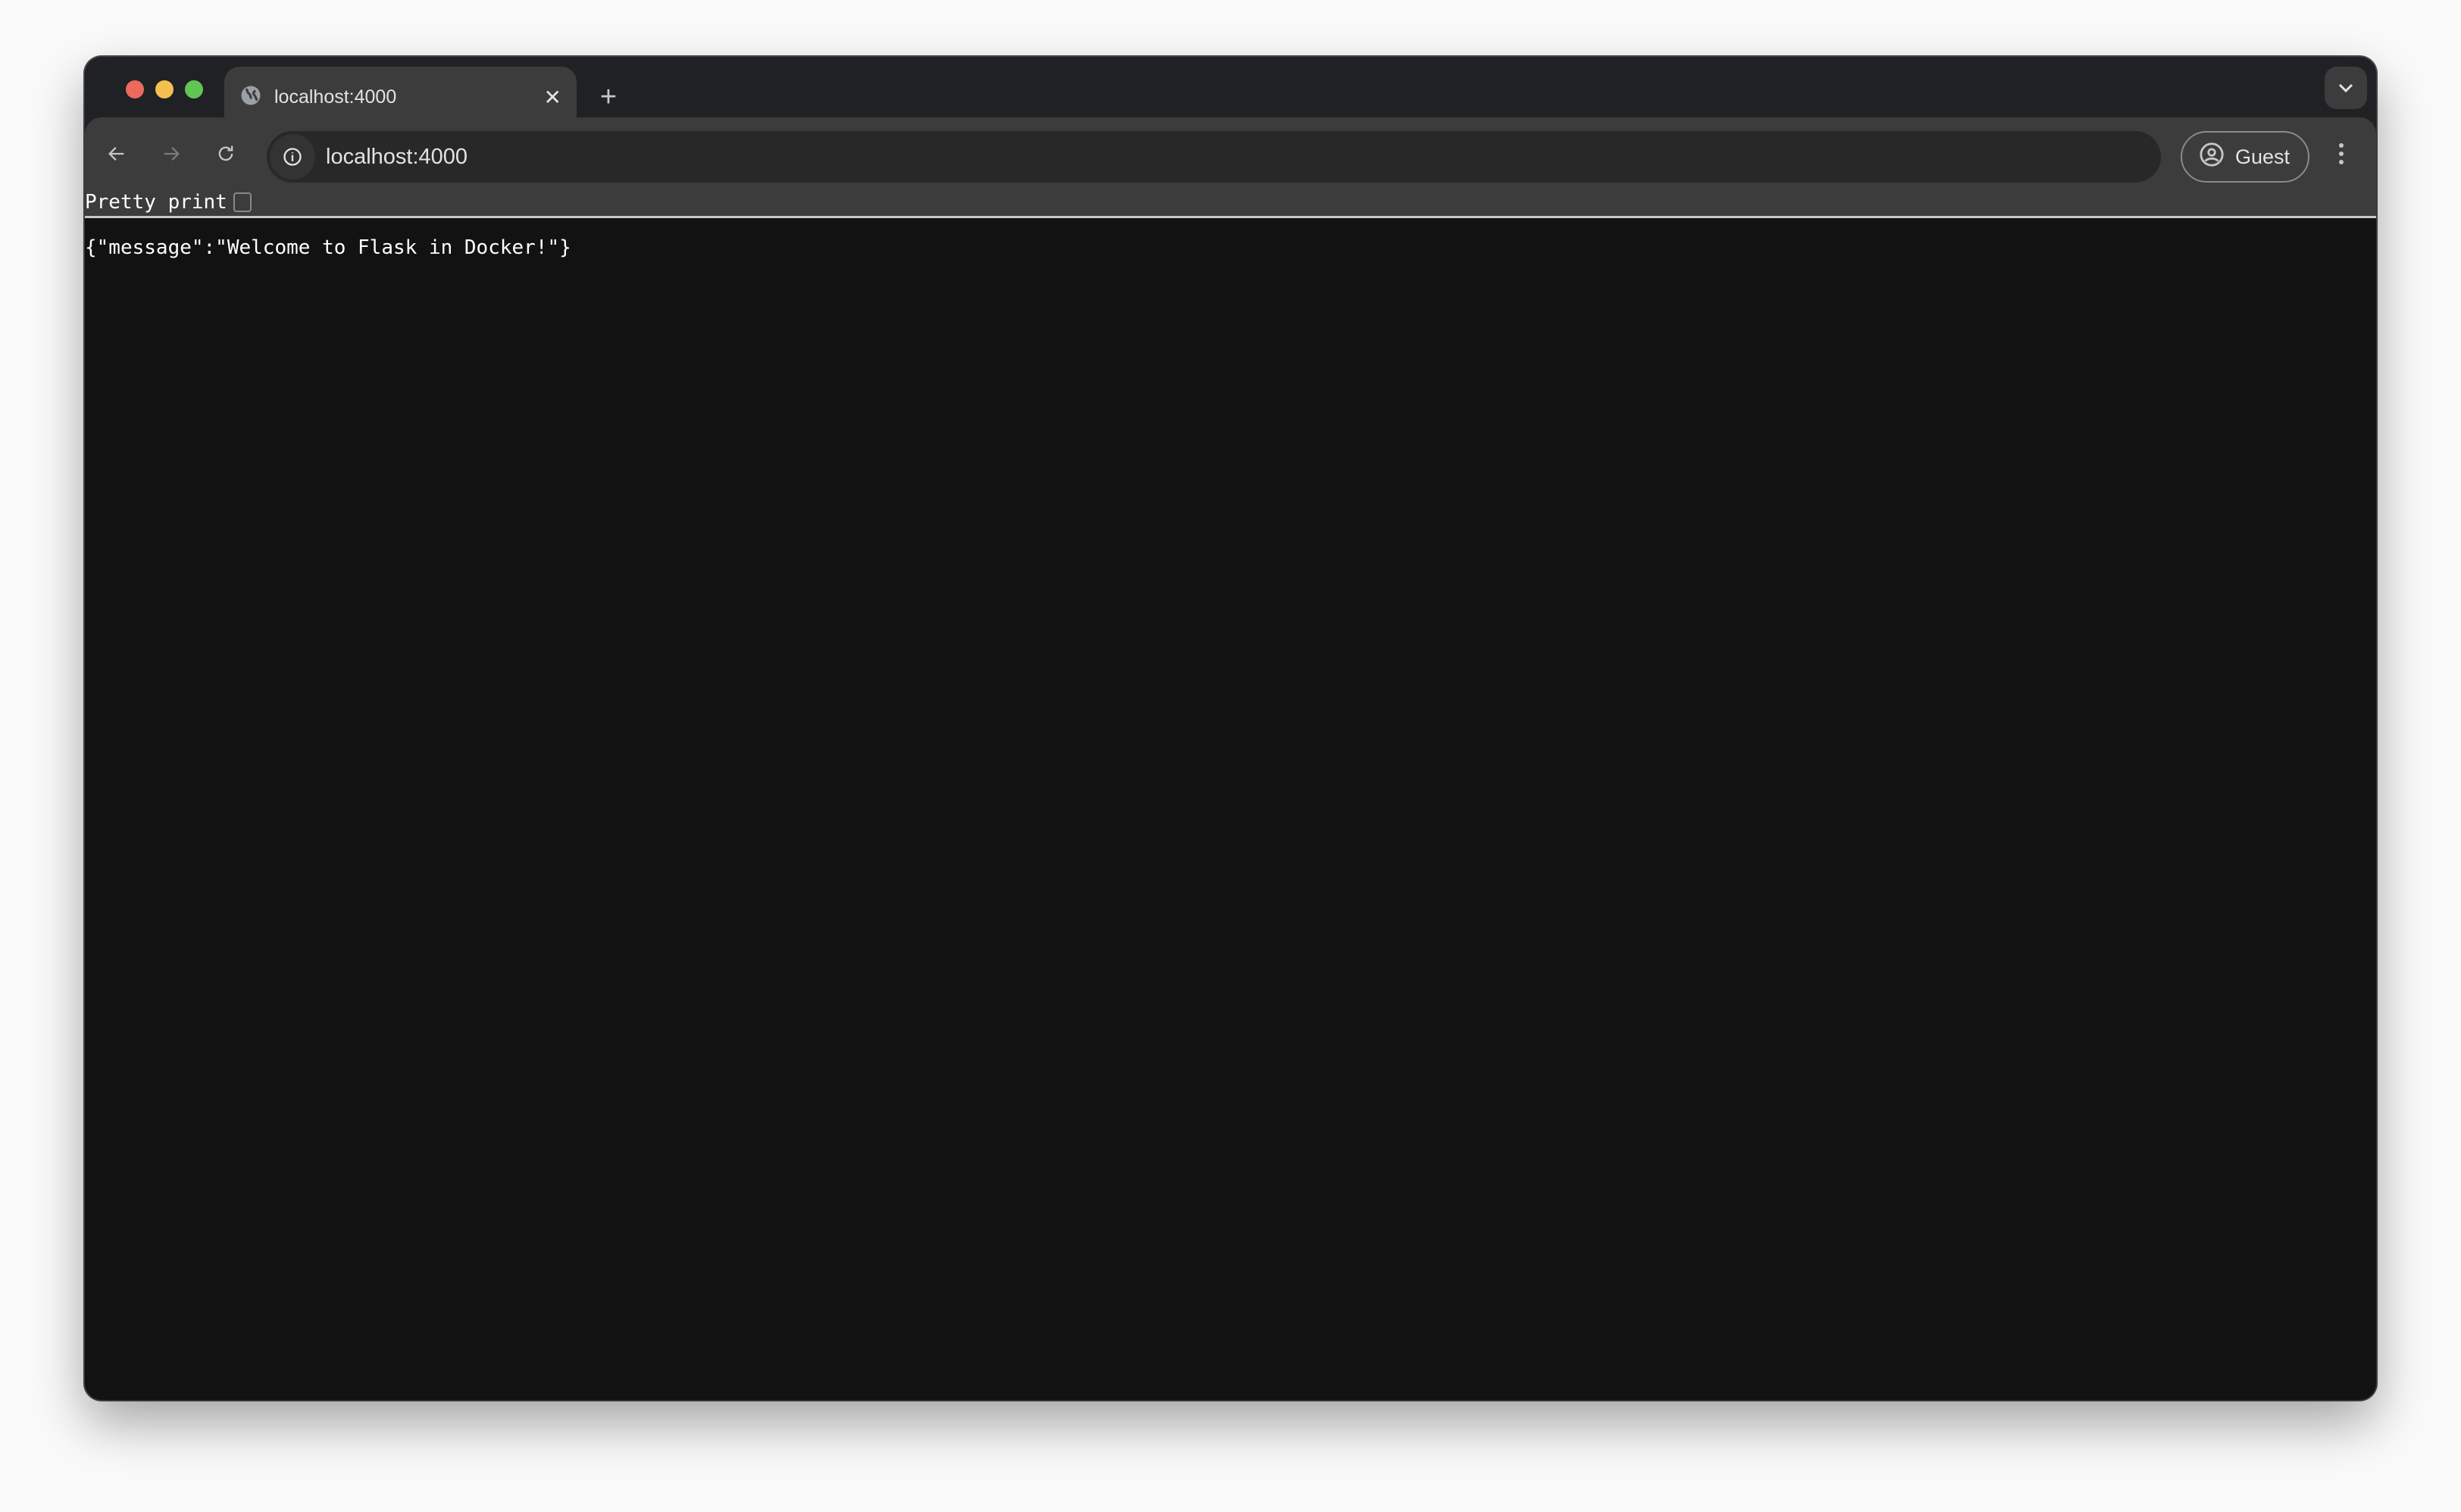 This screenshot has height=1512, width=2461. I want to click on forward-button, so click(172, 153).